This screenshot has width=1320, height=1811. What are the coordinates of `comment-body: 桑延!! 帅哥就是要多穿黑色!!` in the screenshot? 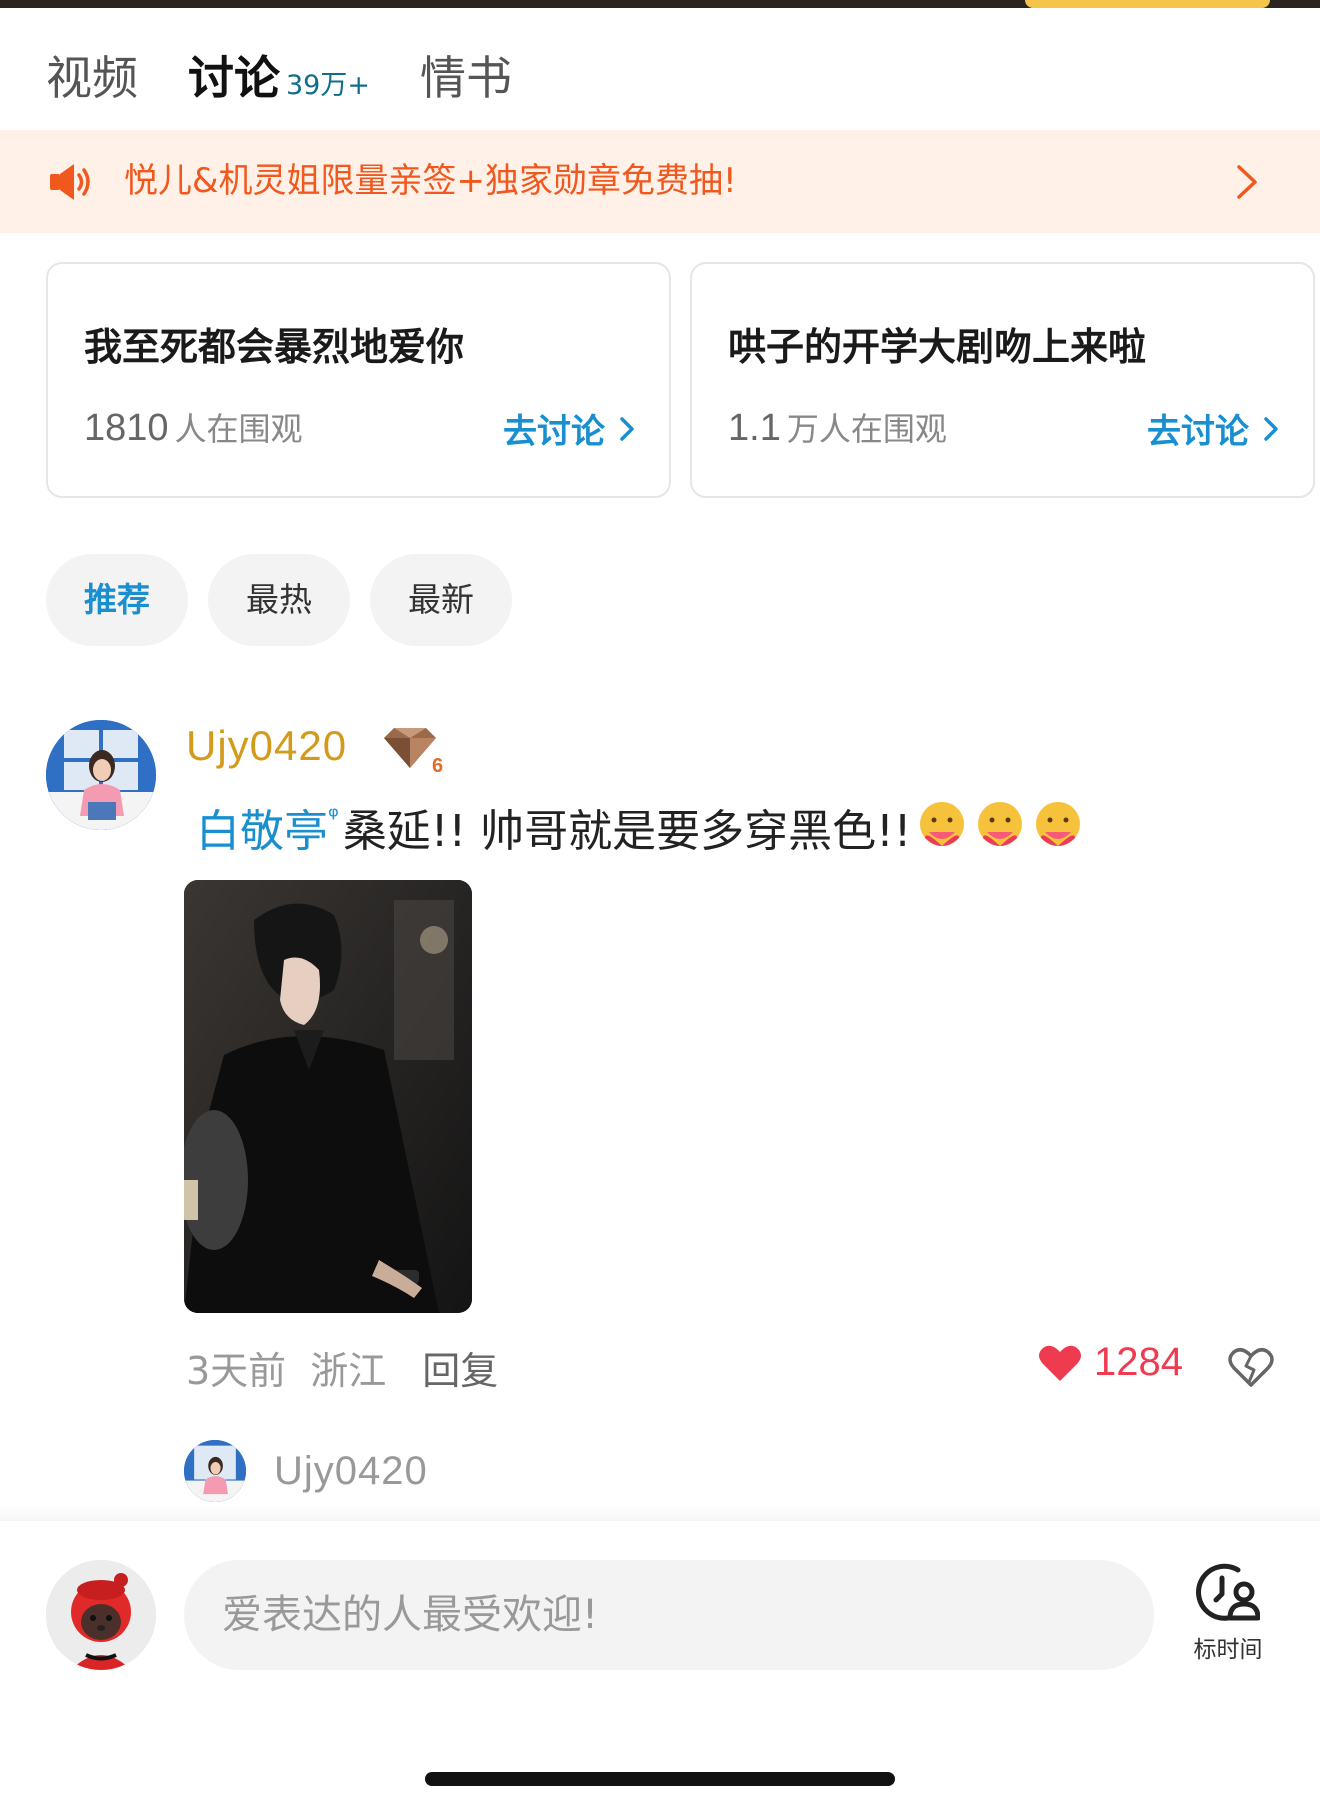 It's located at (627, 831).